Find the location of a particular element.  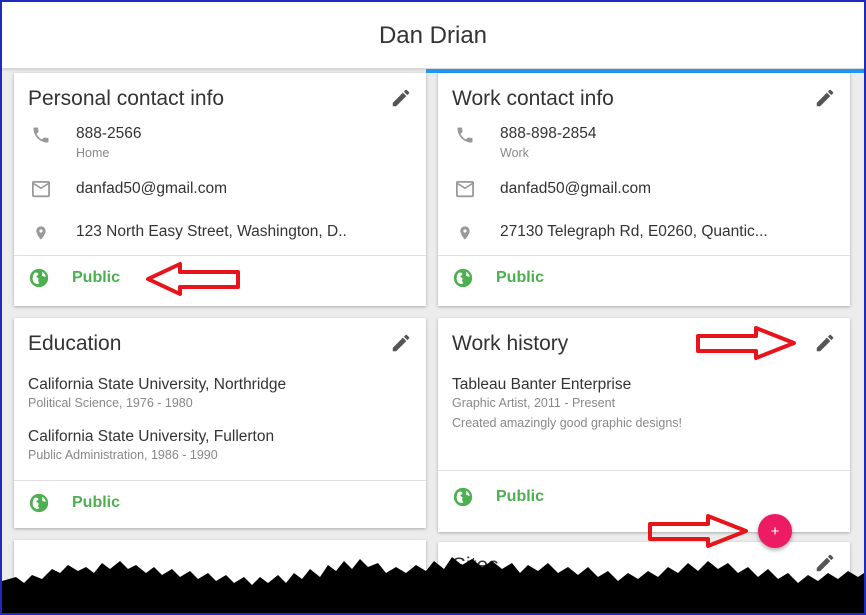

school-name: California State University, Fullerton is located at coordinates (151, 436).